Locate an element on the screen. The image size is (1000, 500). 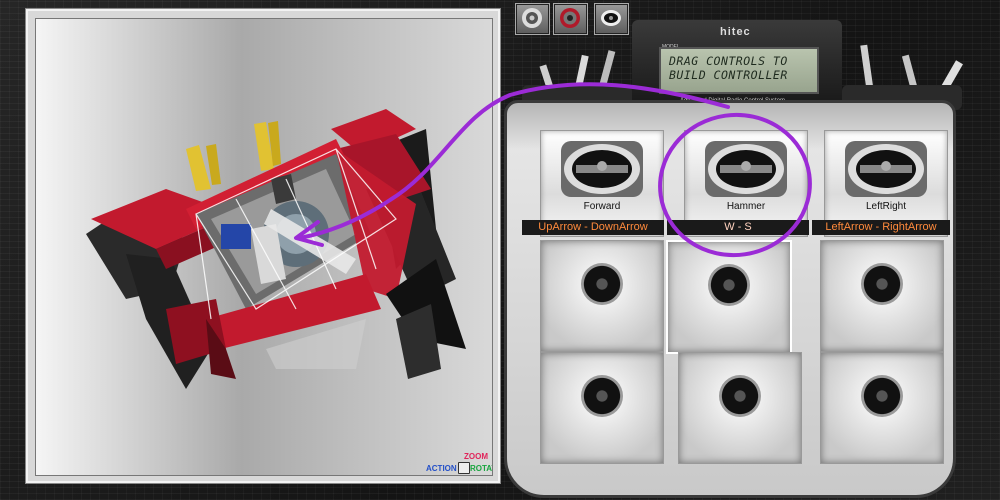
stick-label-leftright: LeftRight is located at coordinates (886, 206).